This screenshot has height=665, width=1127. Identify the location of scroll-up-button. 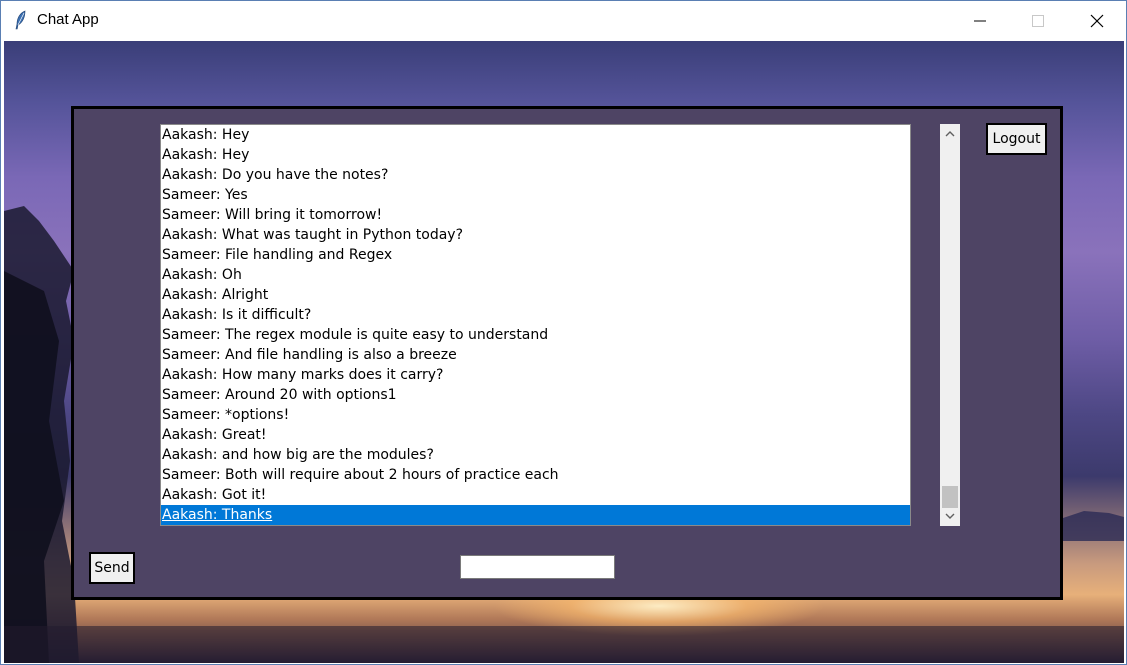
(950, 134).